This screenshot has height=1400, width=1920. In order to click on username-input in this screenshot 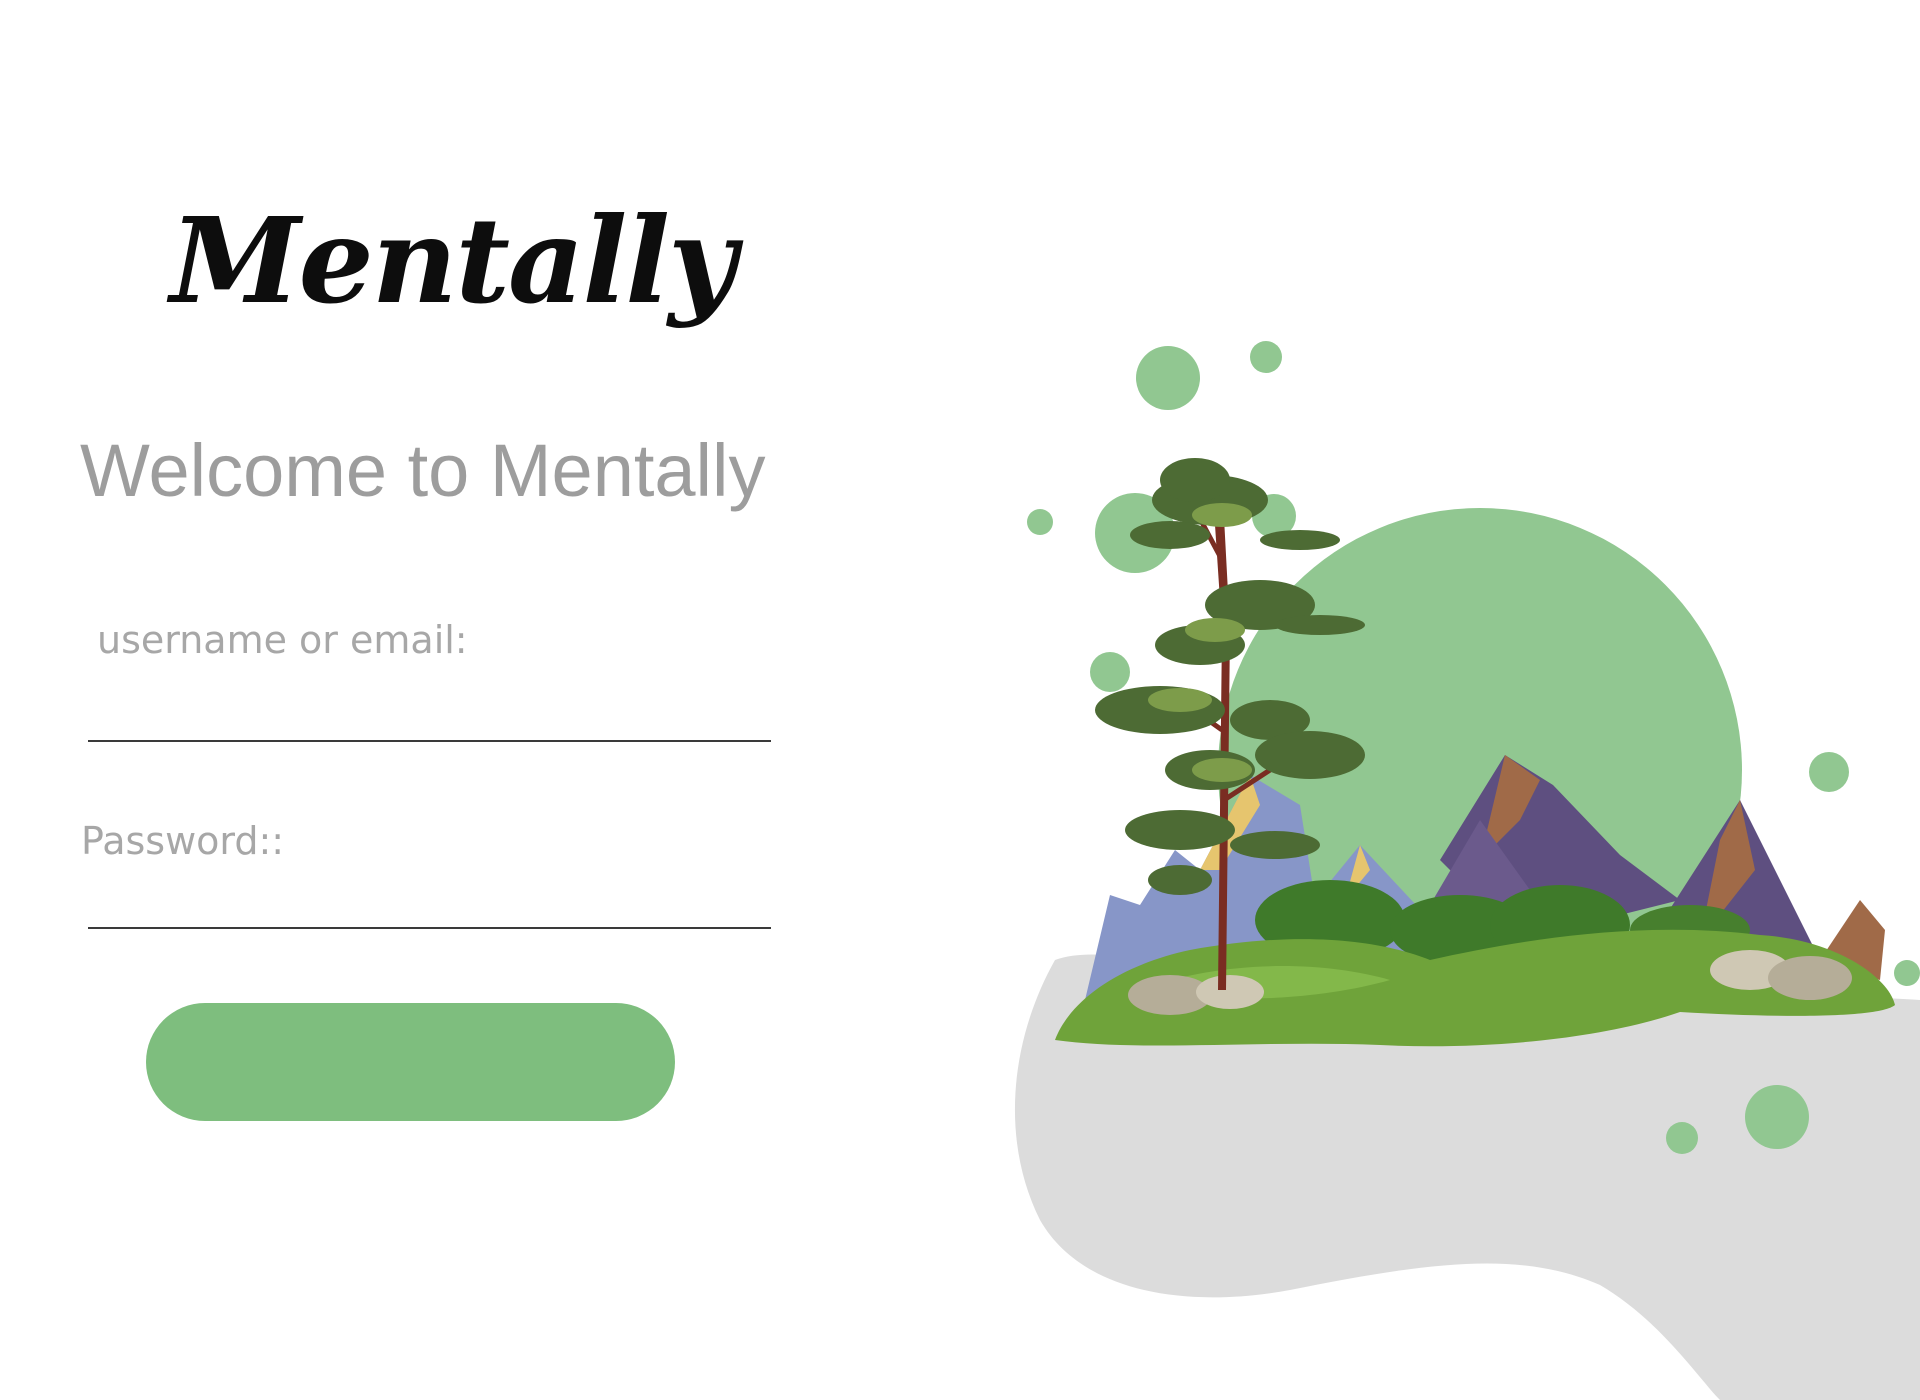, I will do `click(429, 714)`.